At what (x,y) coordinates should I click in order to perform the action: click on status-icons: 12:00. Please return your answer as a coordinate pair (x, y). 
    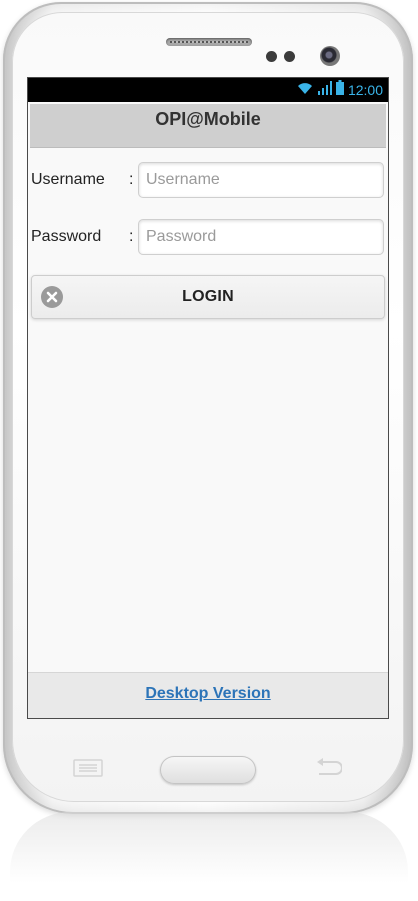
    Looking at the image, I should click on (339, 90).